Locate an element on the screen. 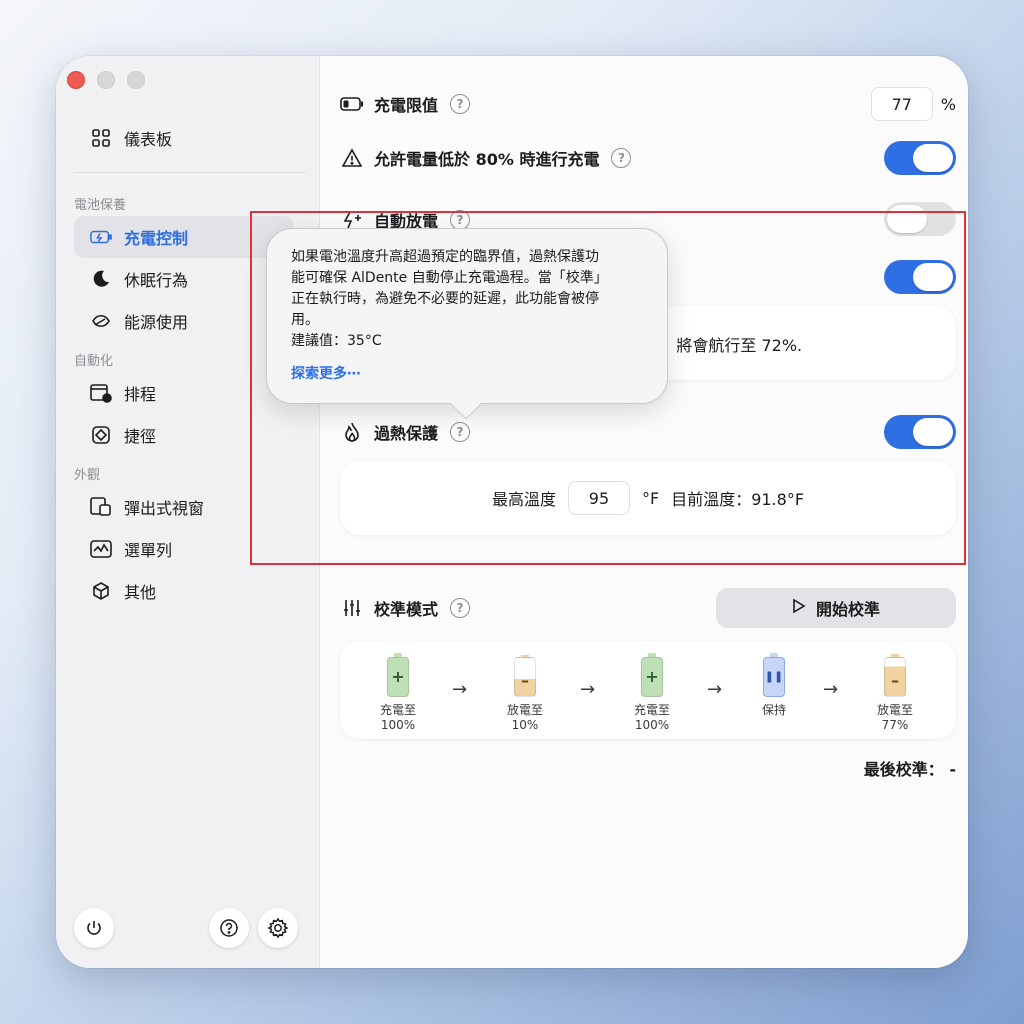  battery-hold-icon: ❚❚ is located at coordinates (774, 675).